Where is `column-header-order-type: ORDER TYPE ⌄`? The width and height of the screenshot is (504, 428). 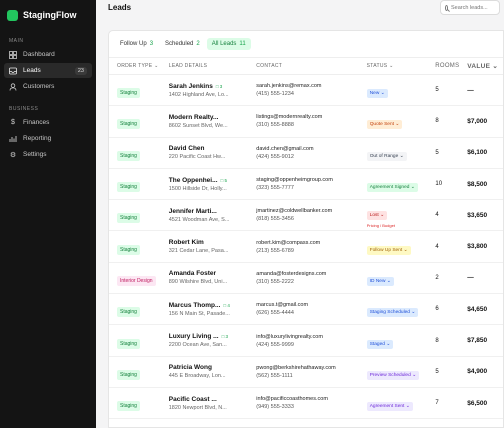
column-header-order-type: ORDER TYPE ⌄ is located at coordinates (135, 66).